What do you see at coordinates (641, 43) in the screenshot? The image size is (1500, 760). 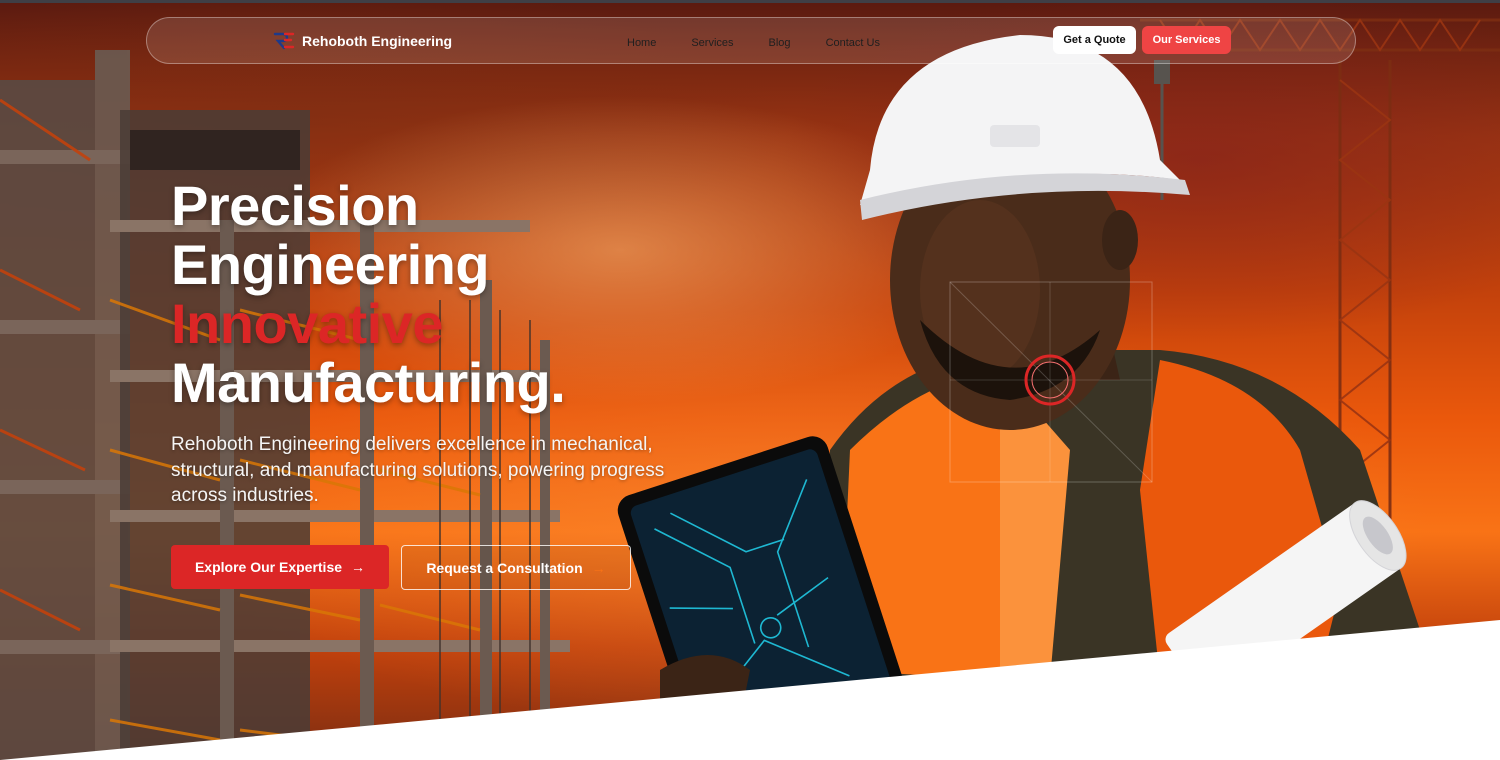 I see `nav-home: Home` at bounding box center [641, 43].